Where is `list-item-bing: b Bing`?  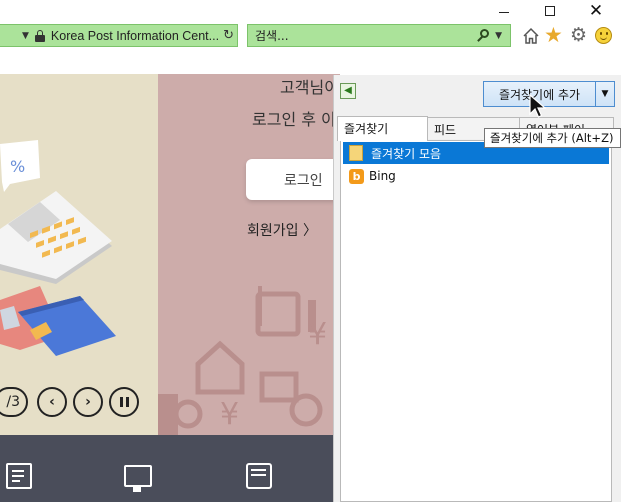 list-item-bing: b Bing is located at coordinates (476, 176).